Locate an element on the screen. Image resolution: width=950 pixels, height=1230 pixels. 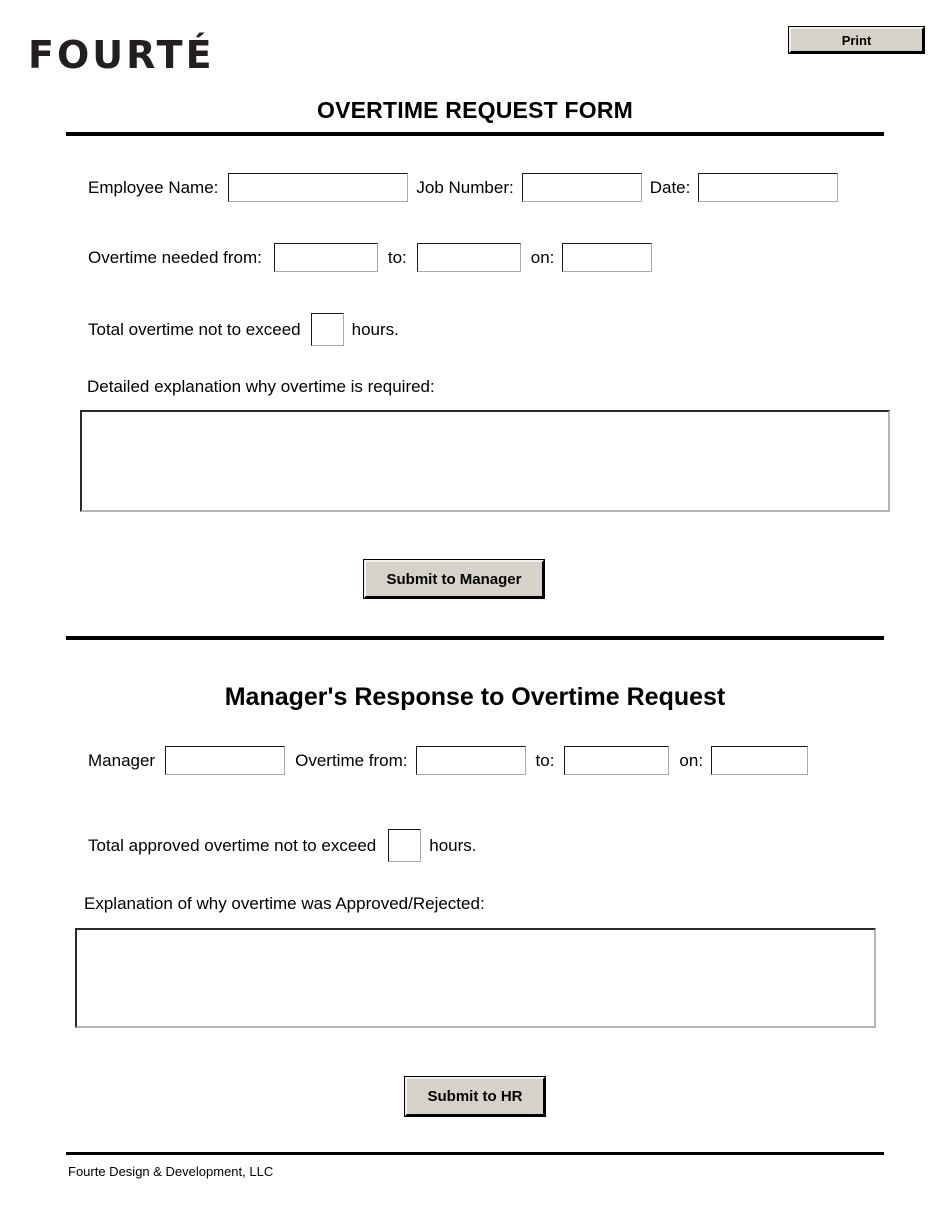
overtime-to-input is located at coordinates (468, 257).